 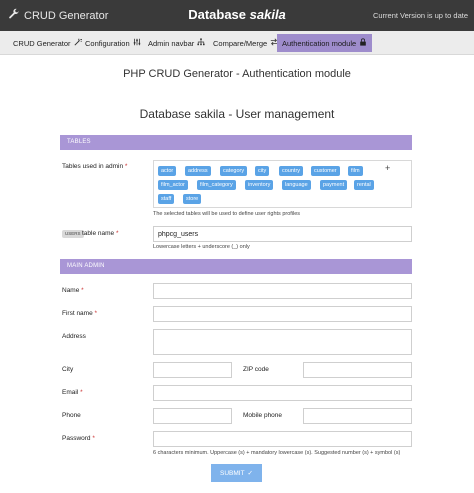 What do you see at coordinates (68, 369) in the screenshot?
I see `city-label: City` at bounding box center [68, 369].